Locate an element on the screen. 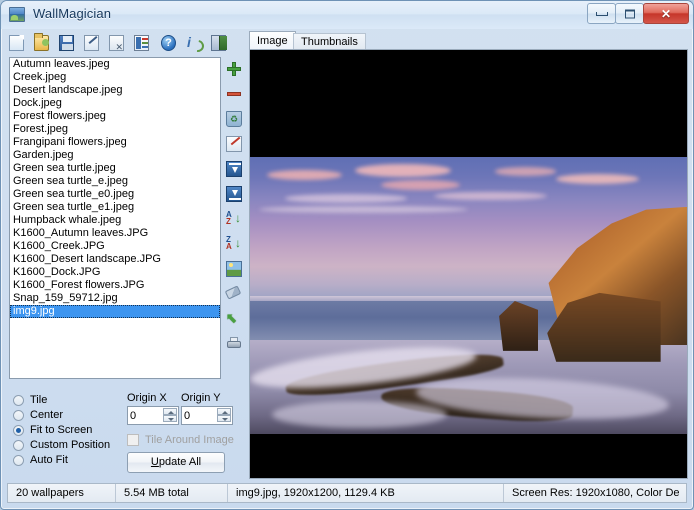 Image resolution: width=694 pixels, height=510 pixels. list-item: Forest.jpeg is located at coordinates (115, 129).